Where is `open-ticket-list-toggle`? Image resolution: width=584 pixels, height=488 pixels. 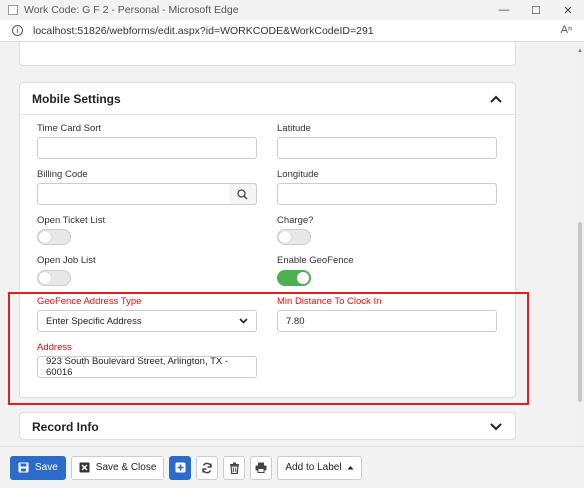
open-ticket-list-toggle is located at coordinates (54, 237).